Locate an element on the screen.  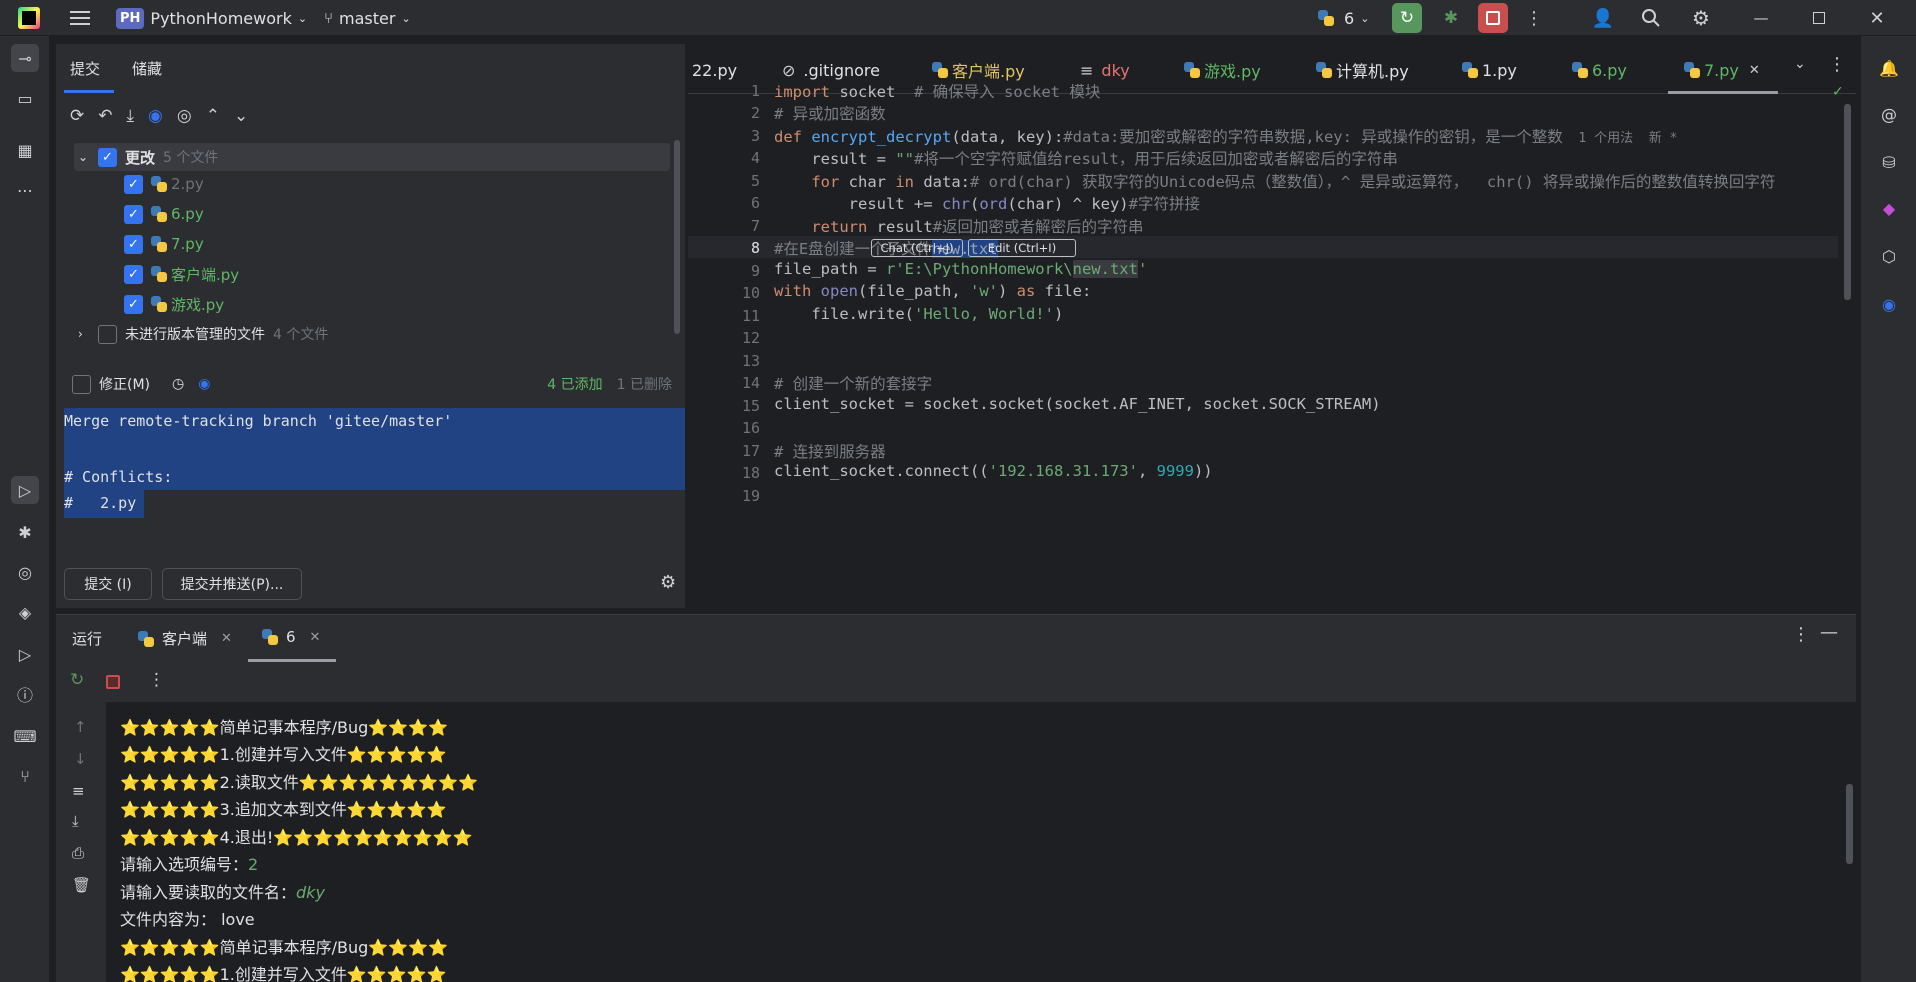
tab-commit: 提交 is located at coordinates (85, 68).